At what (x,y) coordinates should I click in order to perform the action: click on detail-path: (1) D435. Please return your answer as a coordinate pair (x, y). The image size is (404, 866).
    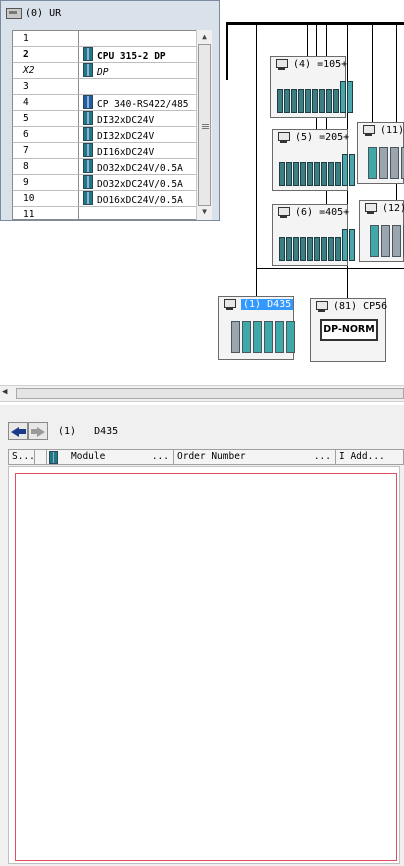
    Looking at the image, I should click on (88, 431).